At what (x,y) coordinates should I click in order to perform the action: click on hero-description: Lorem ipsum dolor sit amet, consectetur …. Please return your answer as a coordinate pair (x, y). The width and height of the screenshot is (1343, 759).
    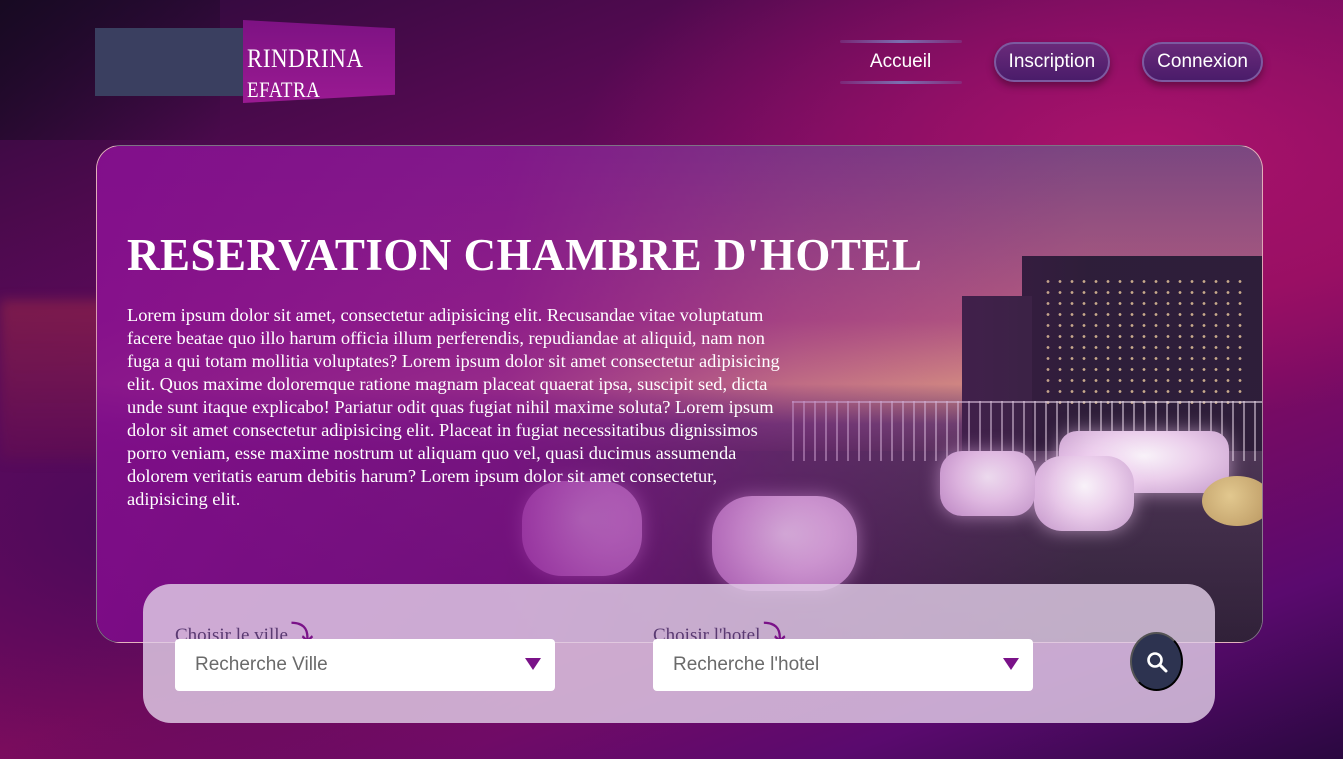
    Looking at the image, I should click on (453, 407).